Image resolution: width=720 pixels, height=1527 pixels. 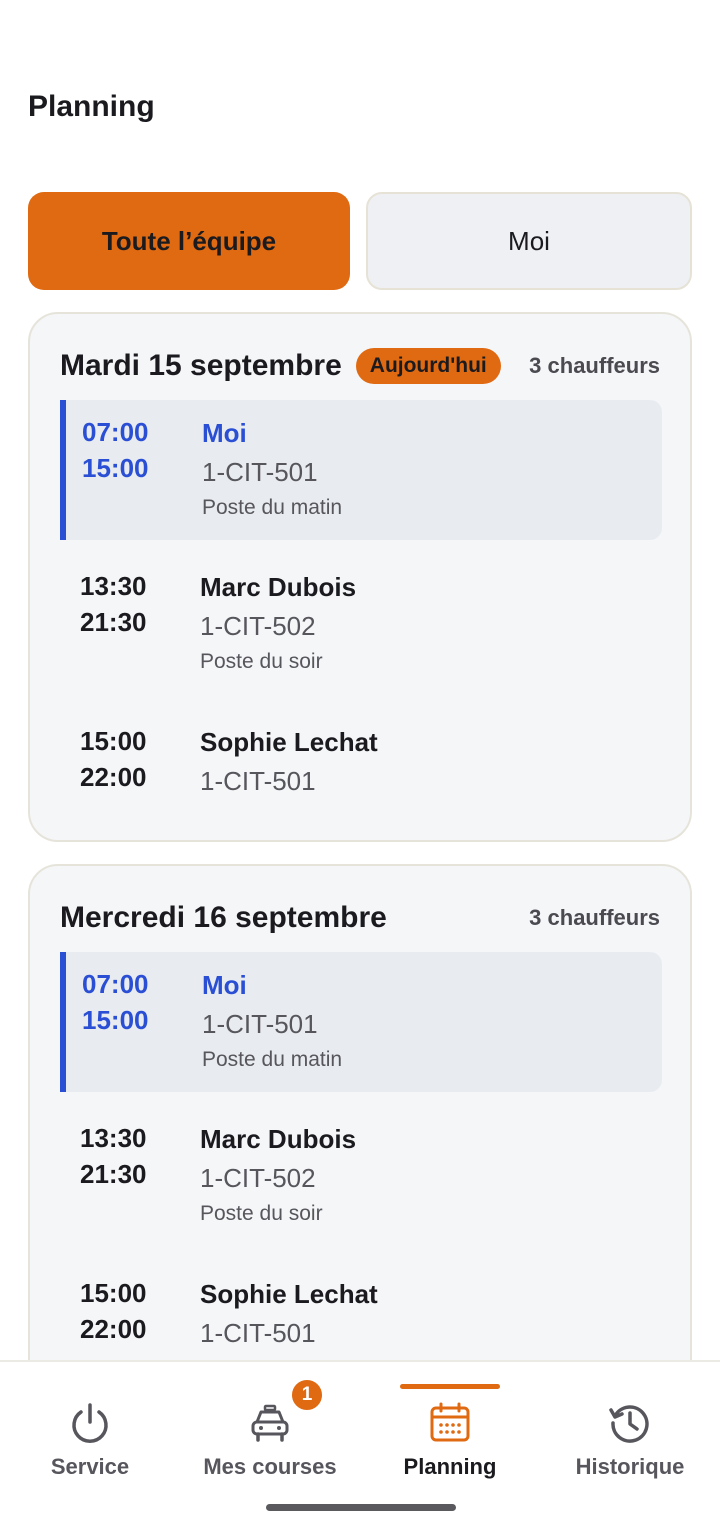 I want to click on filter-all-team-button: Toute l’équipe, so click(x=189, y=241).